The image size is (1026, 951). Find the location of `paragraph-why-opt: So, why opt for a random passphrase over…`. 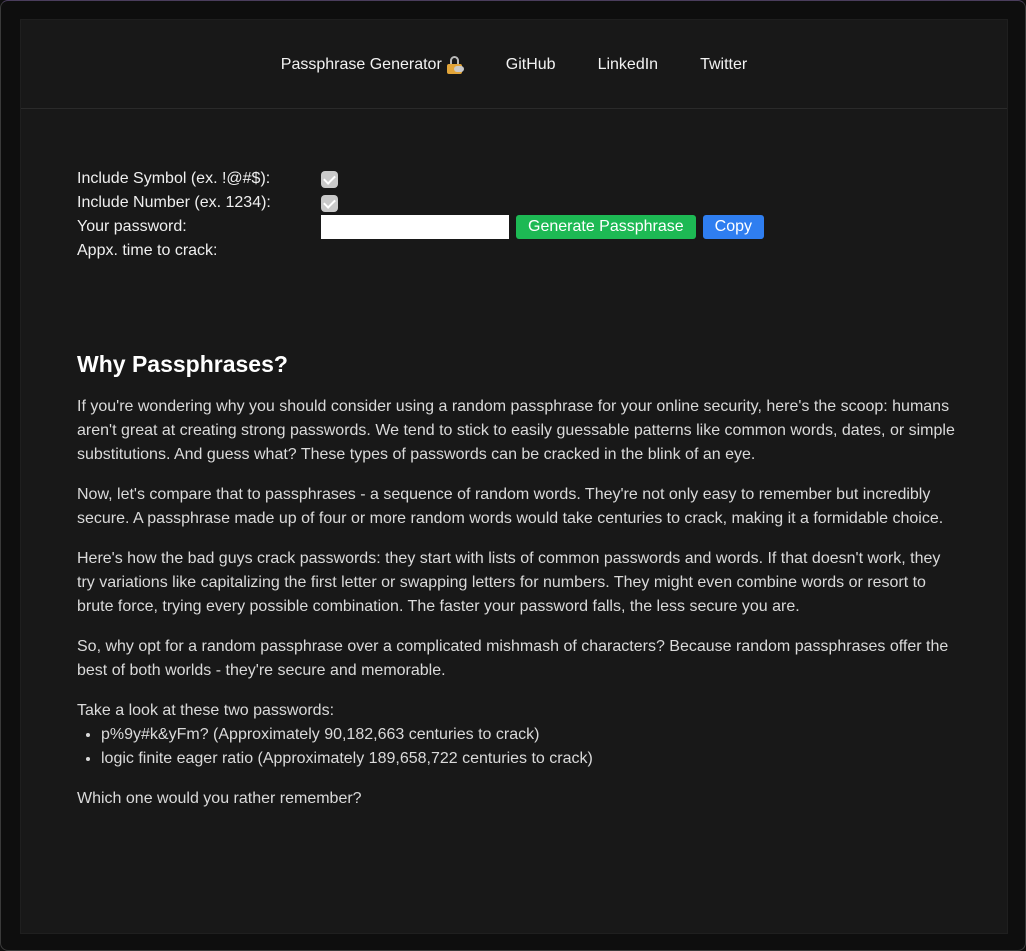

paragraph-why-opt: So, why opt for a random passphrase over… is located at coordinates (513, 658).